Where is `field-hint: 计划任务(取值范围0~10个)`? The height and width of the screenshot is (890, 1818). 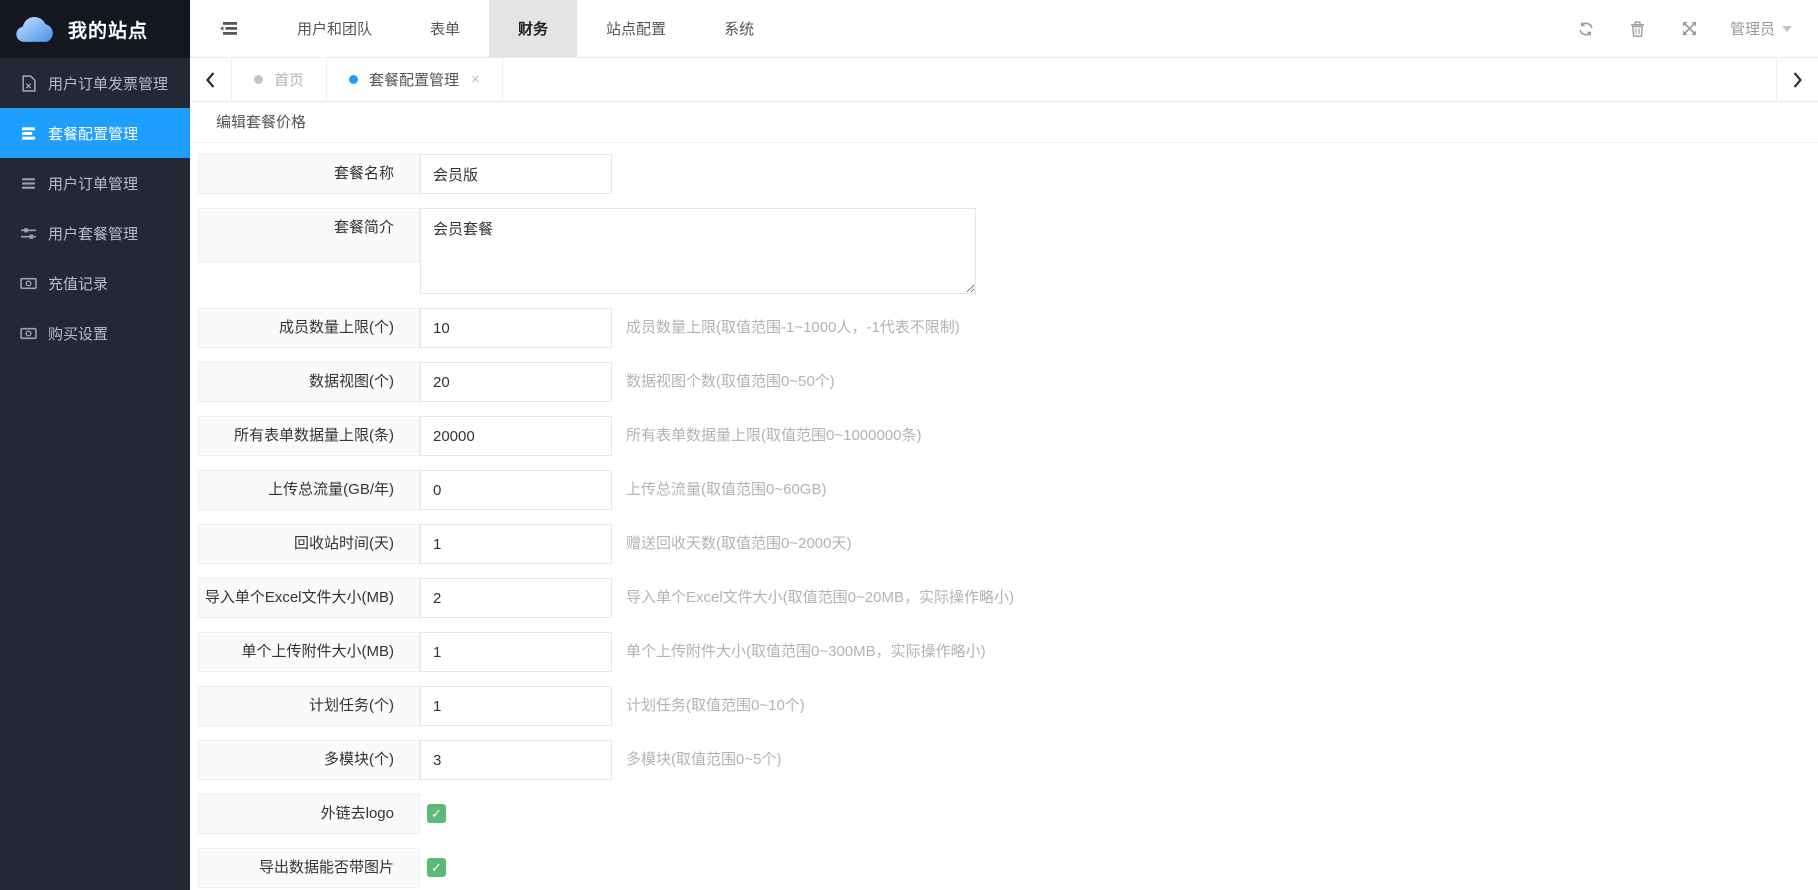
field-hint: 计划任务(取值范围0~10个) is located at coordinates (715, 705).